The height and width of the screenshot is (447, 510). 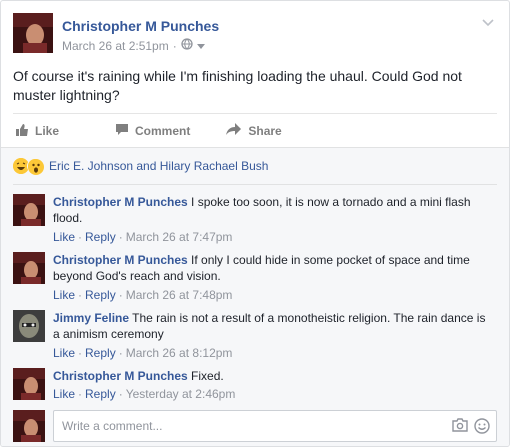 What do you see at coordinates (140, 26) in the screenshot?
I see `post-author-name: Christopher M Punches` at bounding box center [140, 26].